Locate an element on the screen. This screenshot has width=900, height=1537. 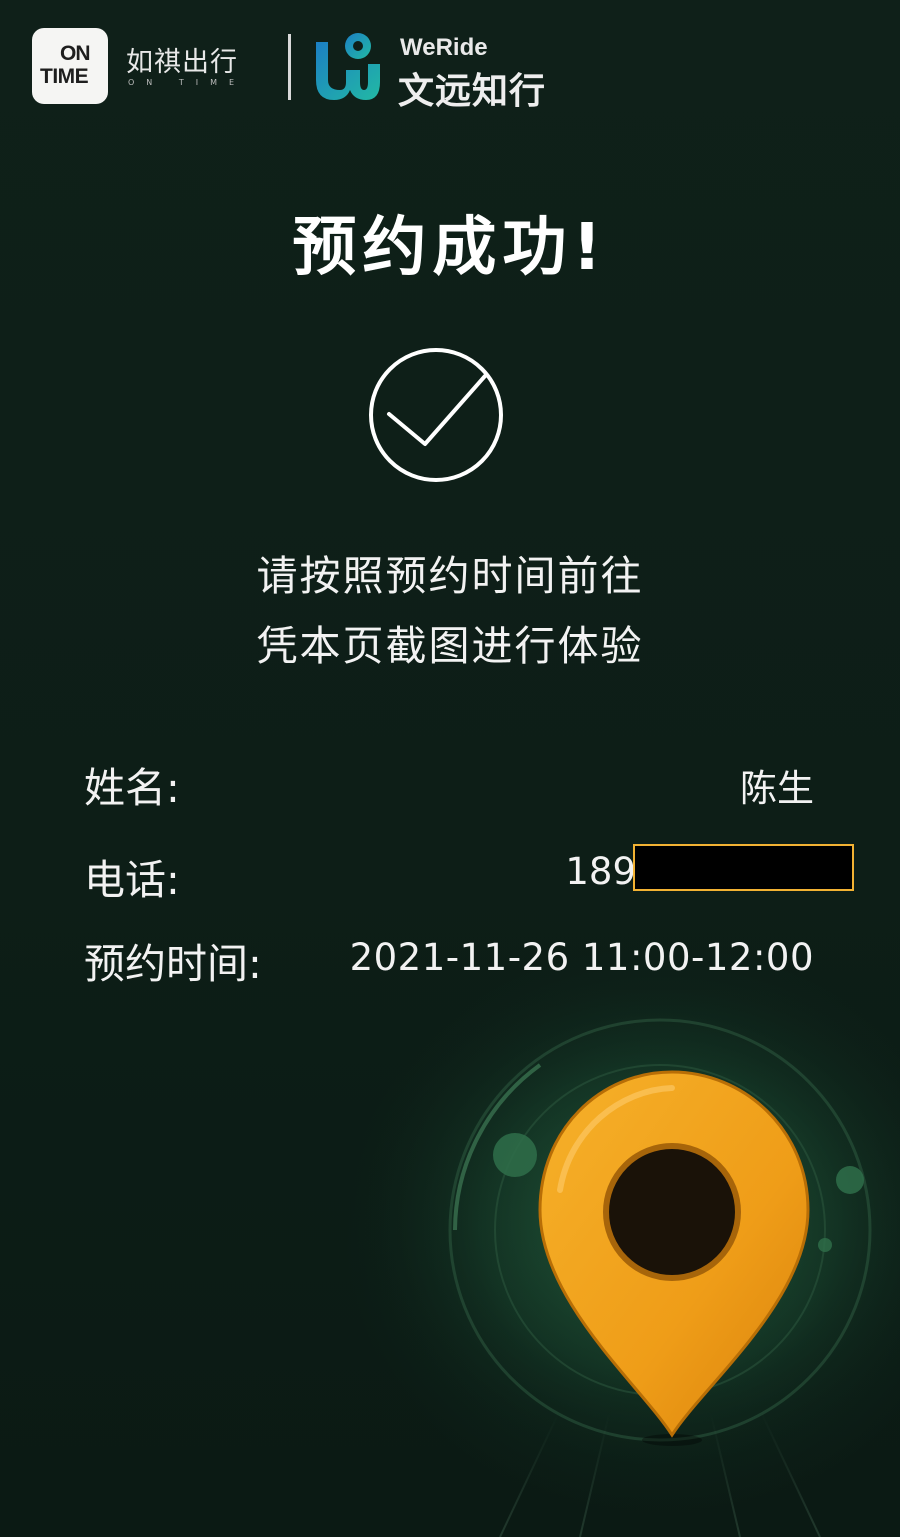
phone-value: 189 is located at coordinates (600, 871).